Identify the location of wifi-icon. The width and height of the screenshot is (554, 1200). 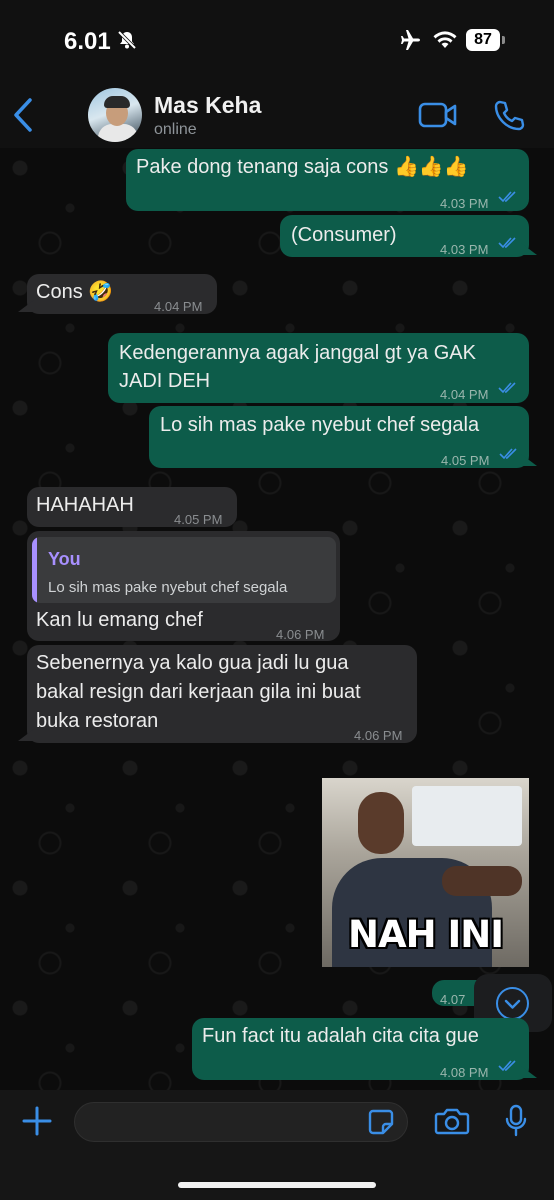
(445, 39).